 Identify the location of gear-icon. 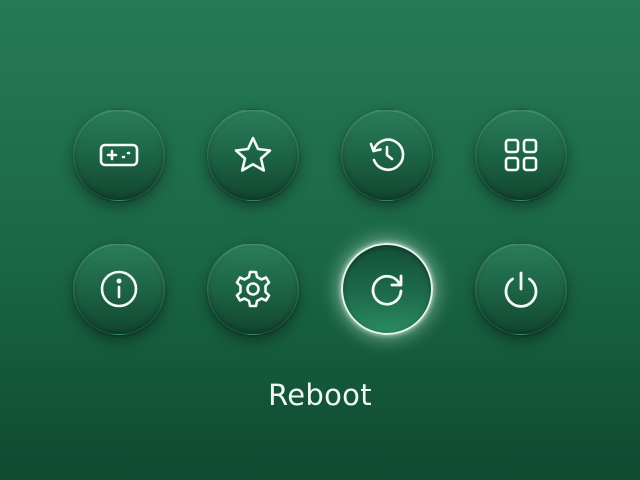
(253, 289).